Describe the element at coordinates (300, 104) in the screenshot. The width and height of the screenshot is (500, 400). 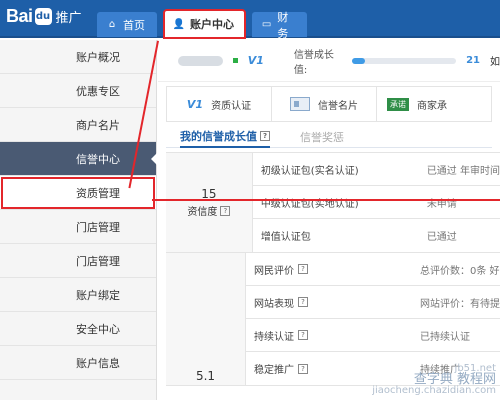
I see `card-icon` at that location.